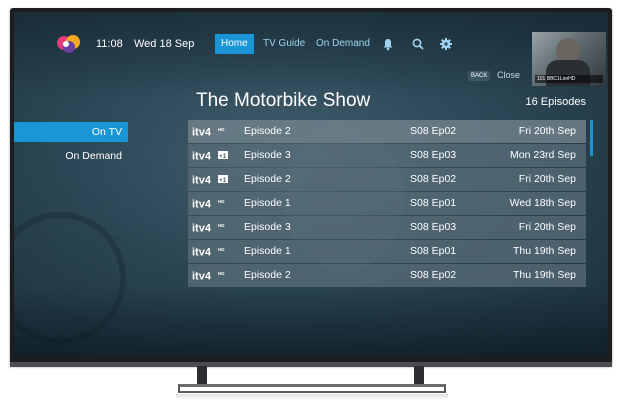 The height and width of the screenshot is (408, 620). What do you see at coordinates (164, 44) in the screenshot?
I see `current-date: Wed 18 Sep` at bounding box center [164, 44].